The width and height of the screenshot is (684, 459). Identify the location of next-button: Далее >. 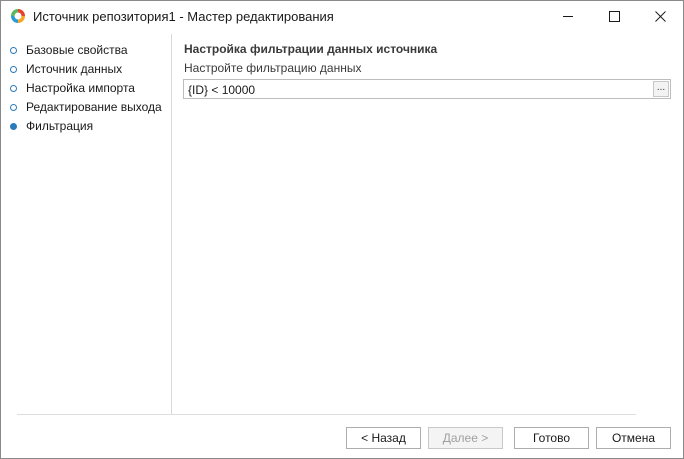
(465, 438).